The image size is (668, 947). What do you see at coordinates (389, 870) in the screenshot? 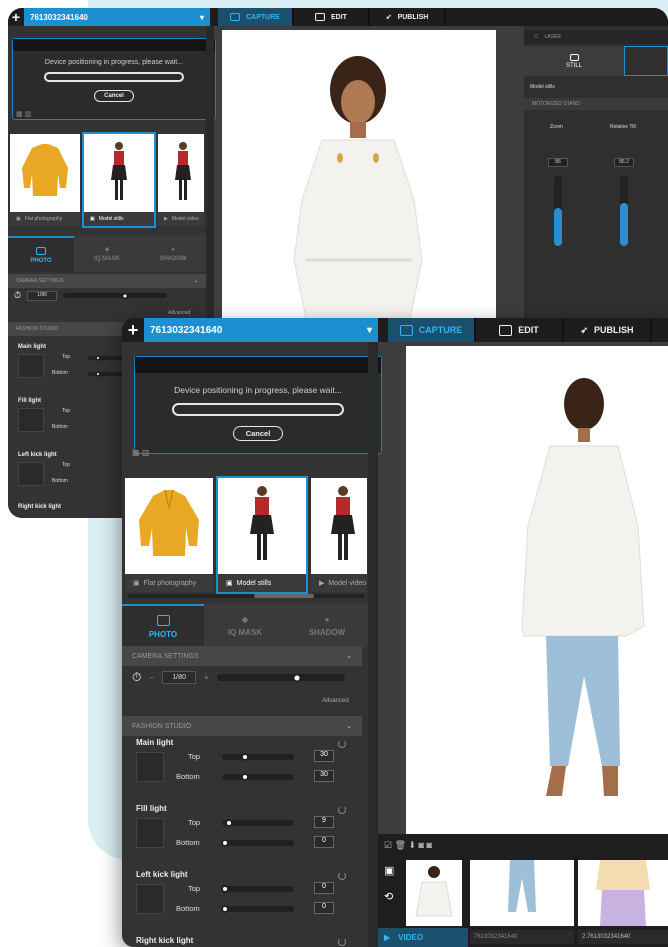
I see `image-icon: ▣` at bounding box center [389, 870].